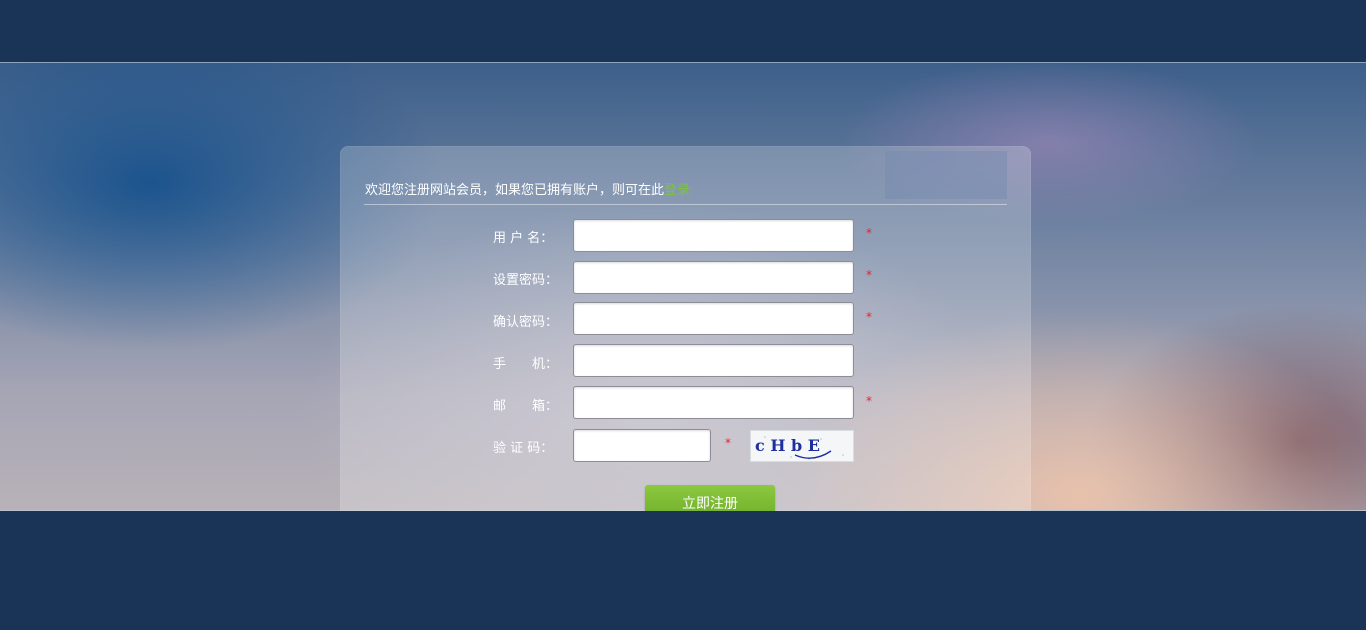  I want to click on confirm-password-label: 确认密码：, so click(526, 322).